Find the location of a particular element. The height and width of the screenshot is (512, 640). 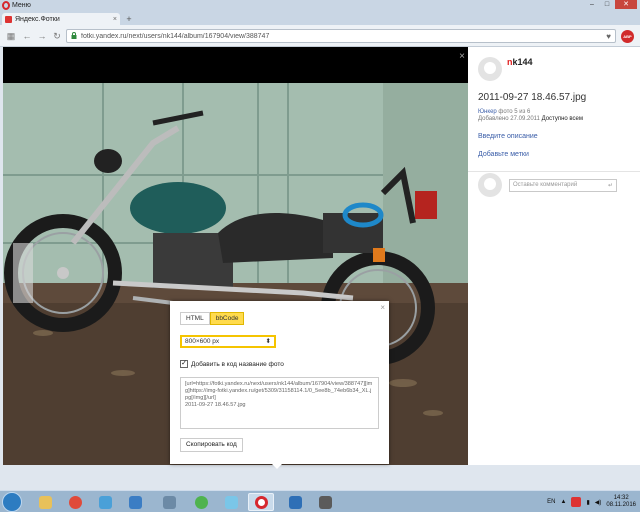

add-tags-link: Добавьте метки is located at coordinates (503, 154).